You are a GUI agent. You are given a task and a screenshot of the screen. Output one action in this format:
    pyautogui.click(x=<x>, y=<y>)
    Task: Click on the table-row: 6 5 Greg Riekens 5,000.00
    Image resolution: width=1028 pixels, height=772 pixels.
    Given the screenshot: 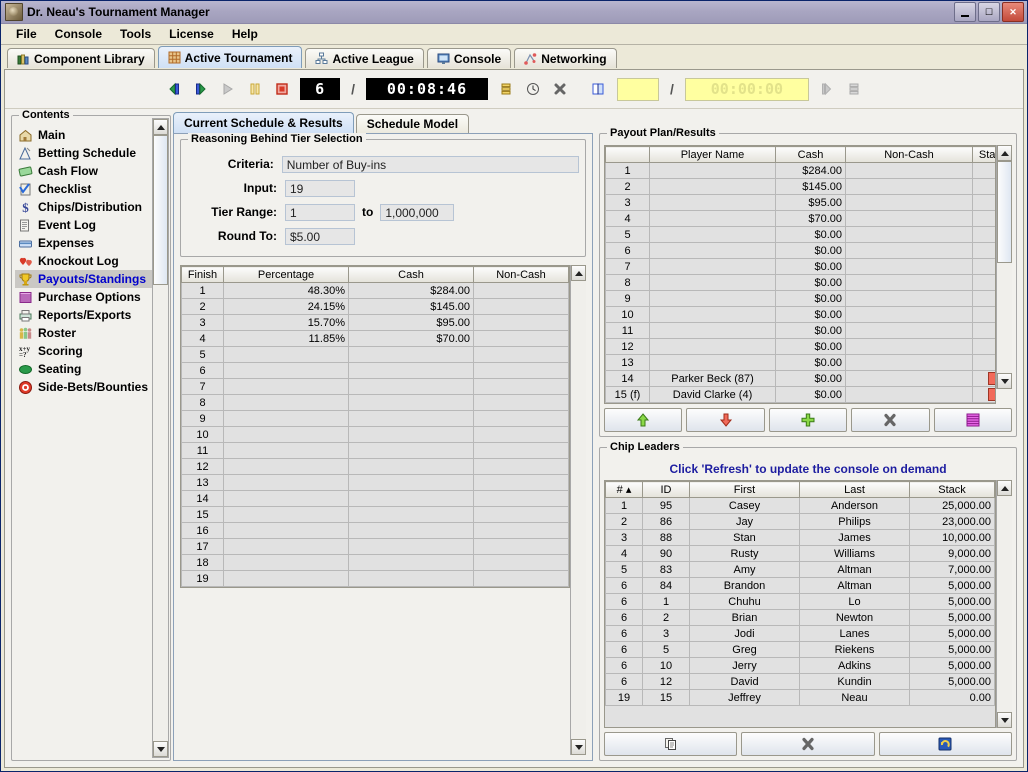 What is the action you would take?
    pyautogui.click(x=800, y=649)
    